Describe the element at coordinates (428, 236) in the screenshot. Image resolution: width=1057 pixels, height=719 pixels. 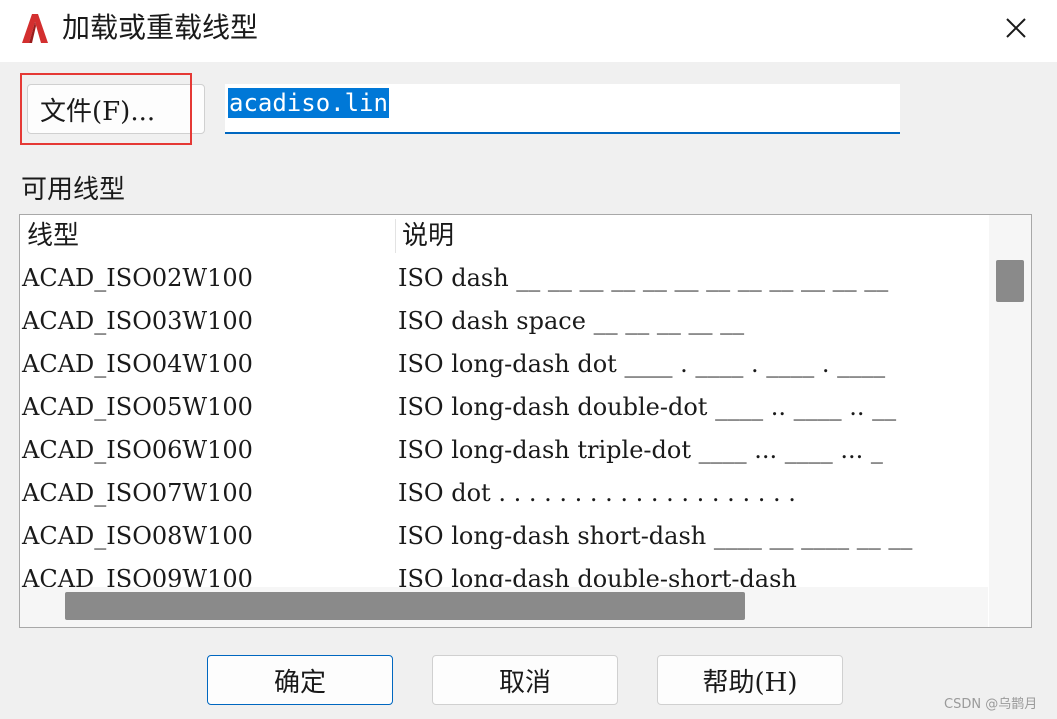
I see `column-header-description: 说明` at that location.